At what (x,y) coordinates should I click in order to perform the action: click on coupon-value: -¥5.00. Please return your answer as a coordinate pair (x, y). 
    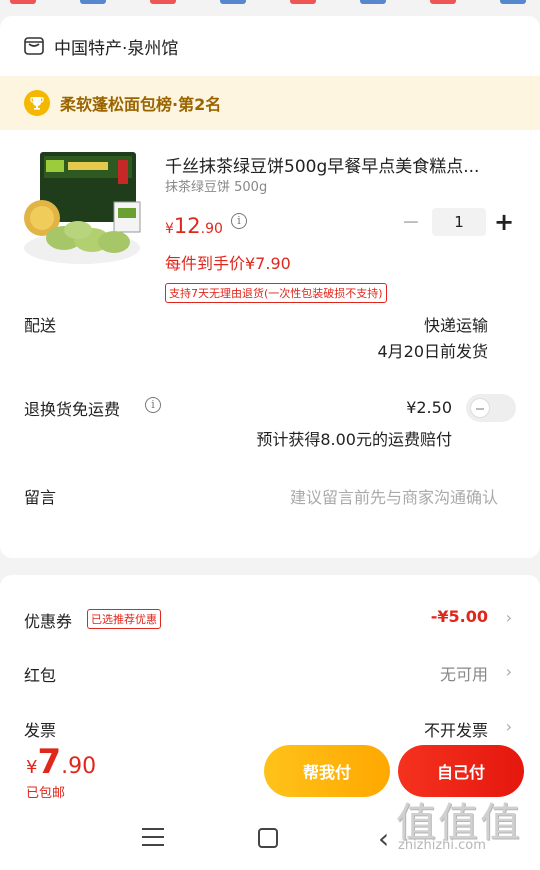
    Looking at the image, I should click on (459, 616).